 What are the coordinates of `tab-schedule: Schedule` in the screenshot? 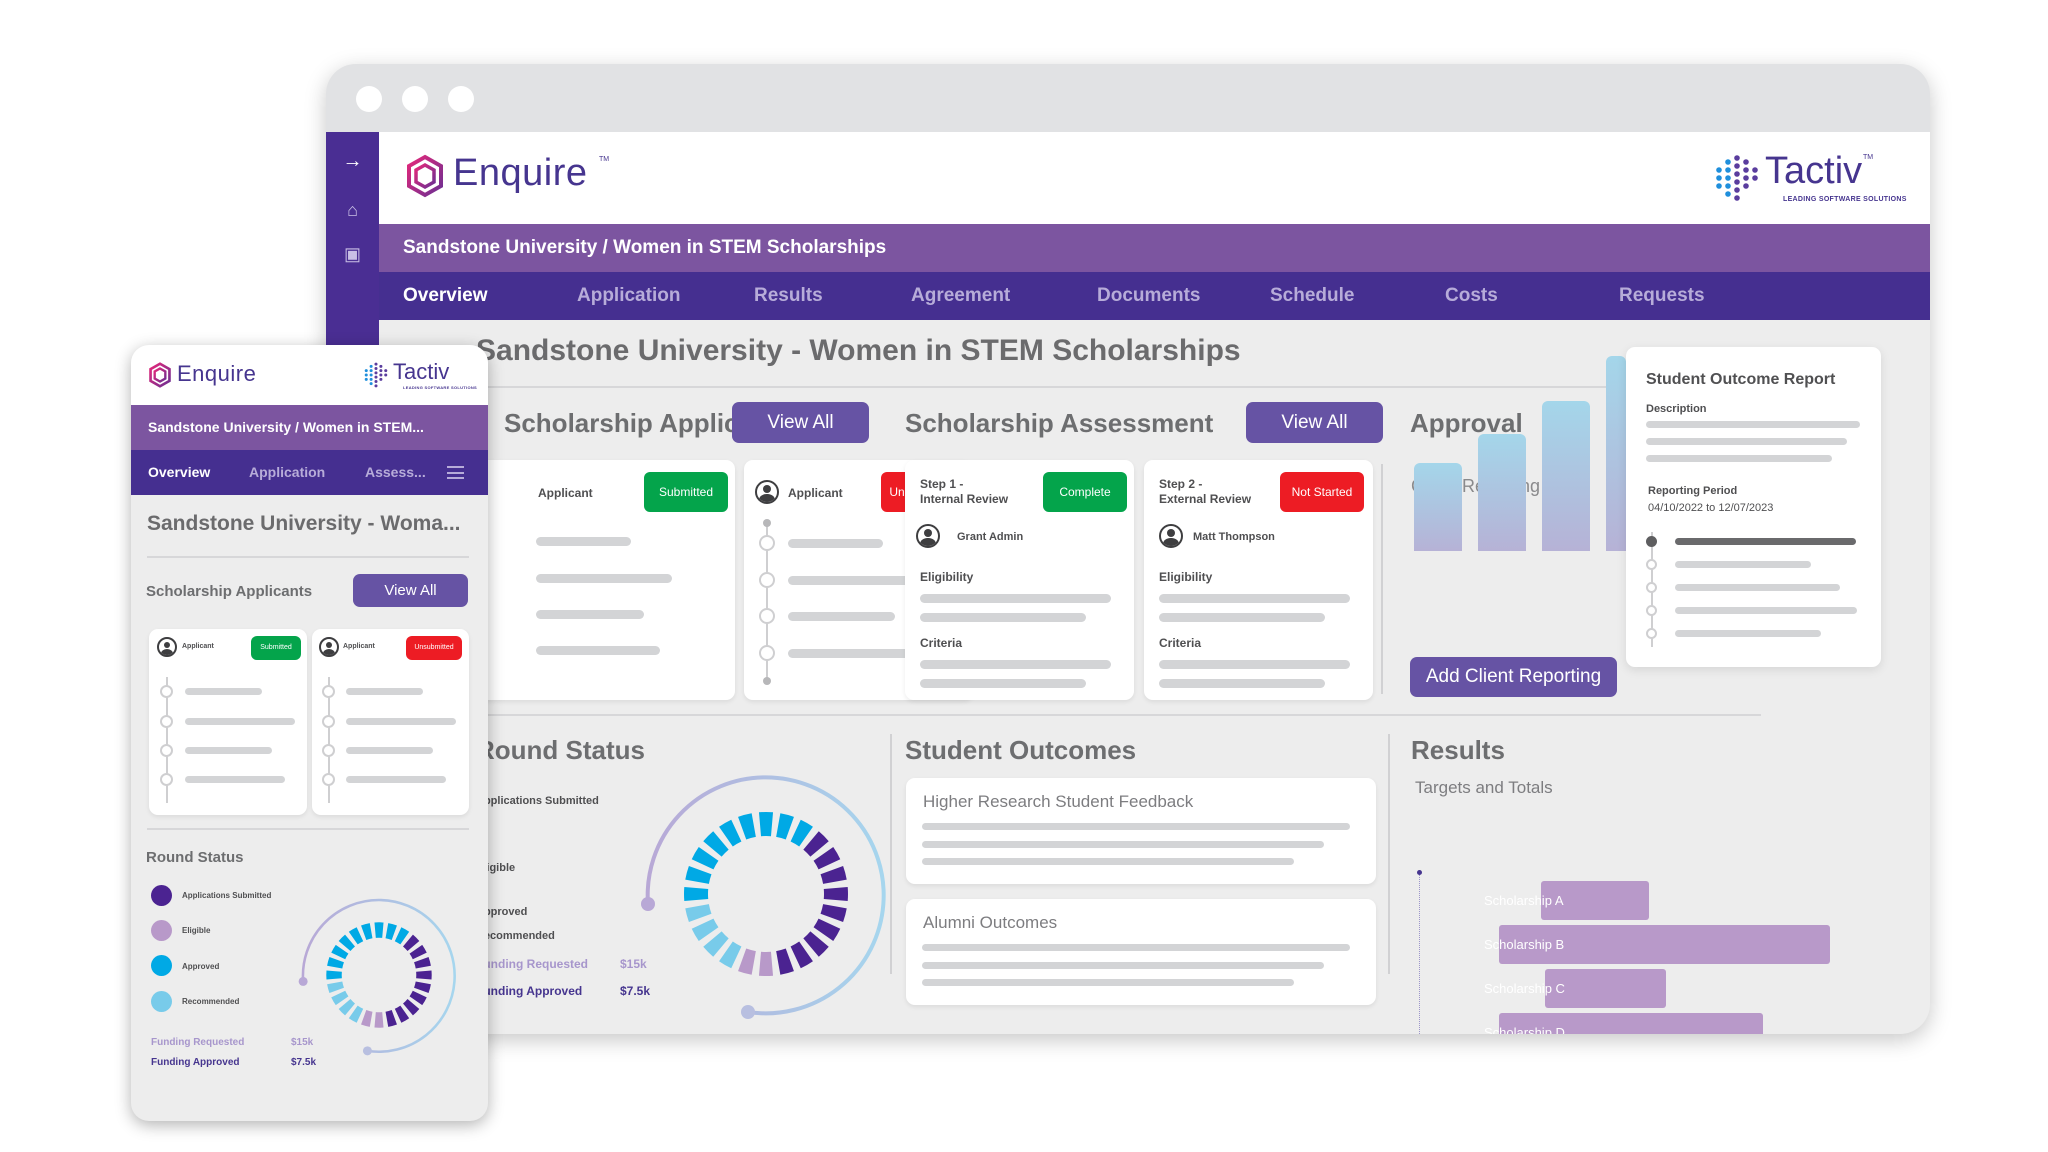 It's located at (1312, 296).